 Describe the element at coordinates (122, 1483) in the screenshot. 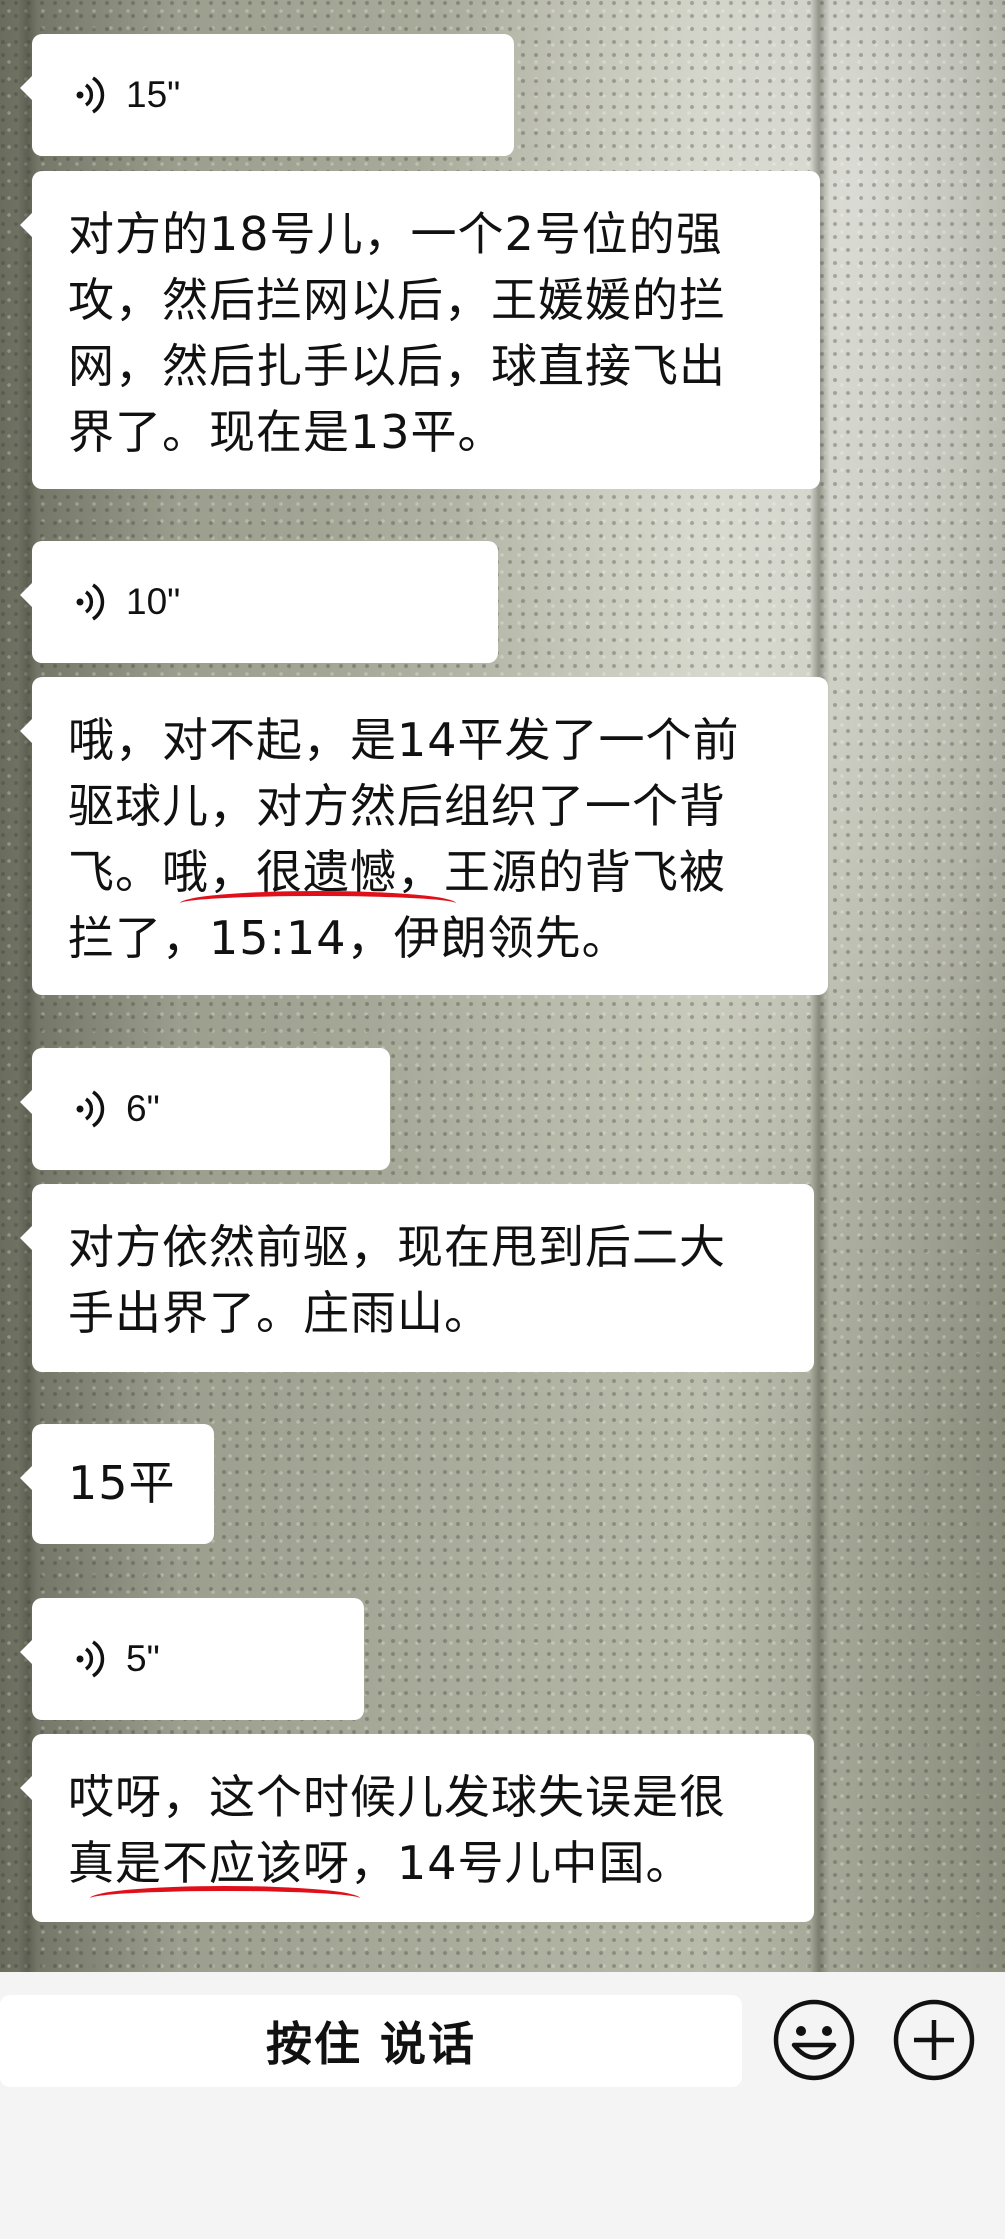

I see `message-line: 15平` at that location.